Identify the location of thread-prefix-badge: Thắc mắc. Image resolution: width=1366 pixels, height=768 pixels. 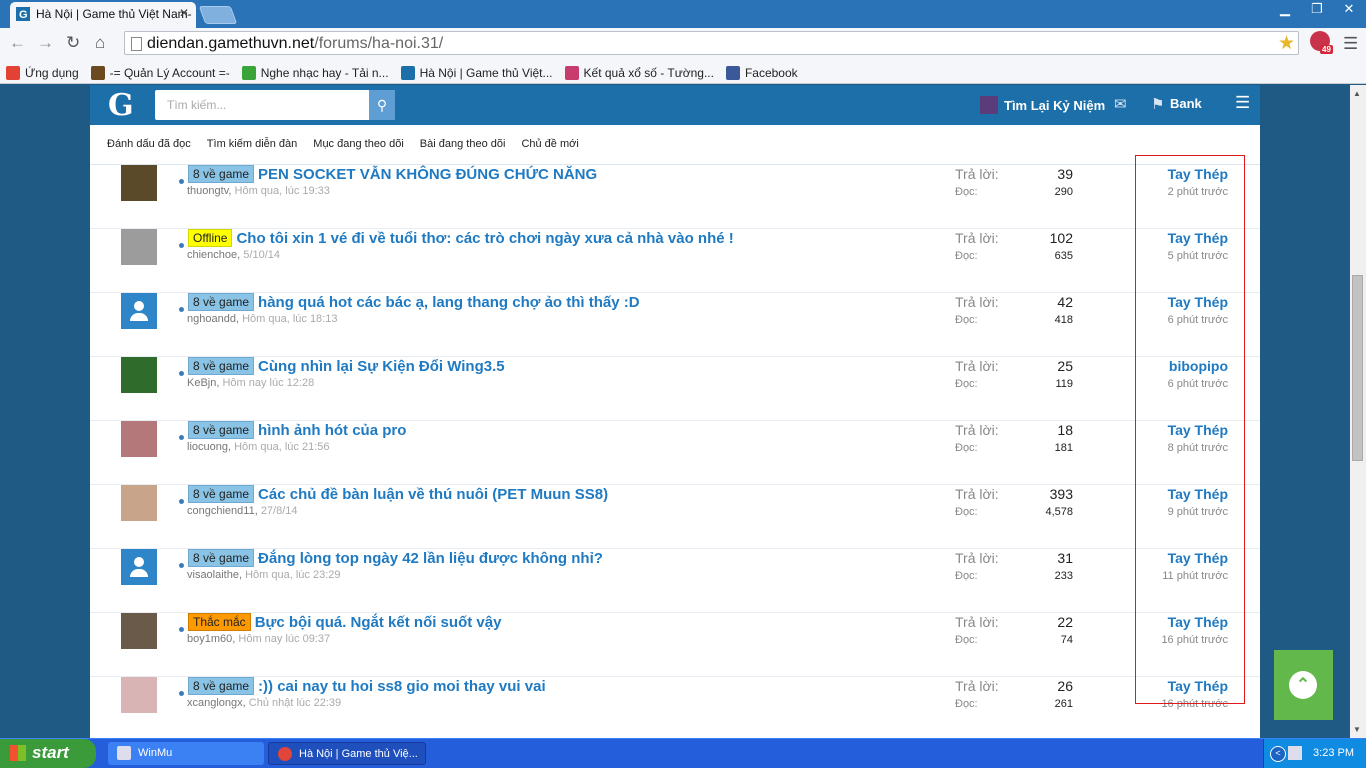
(219, 622).